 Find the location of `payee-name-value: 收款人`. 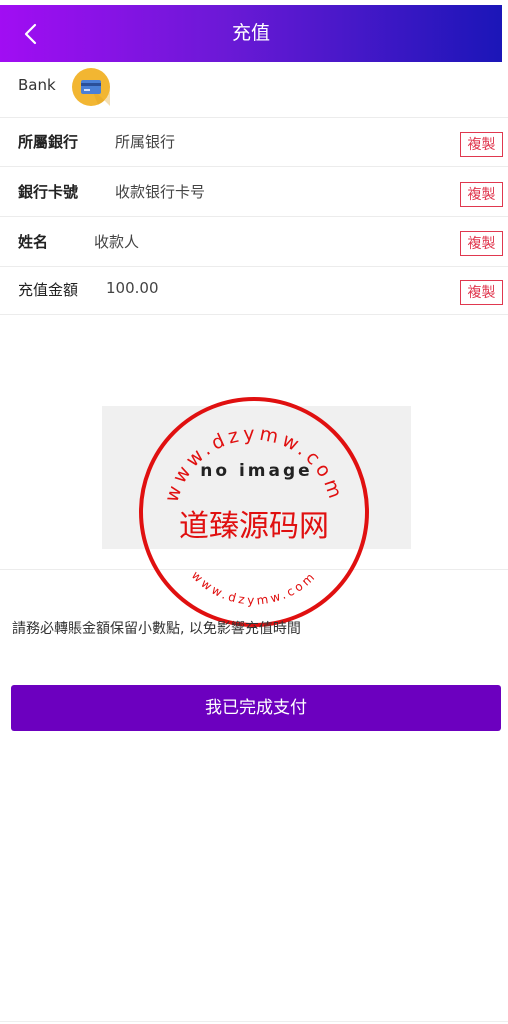

payee-name-value: 收款人 is located at coordinates (117, 242).